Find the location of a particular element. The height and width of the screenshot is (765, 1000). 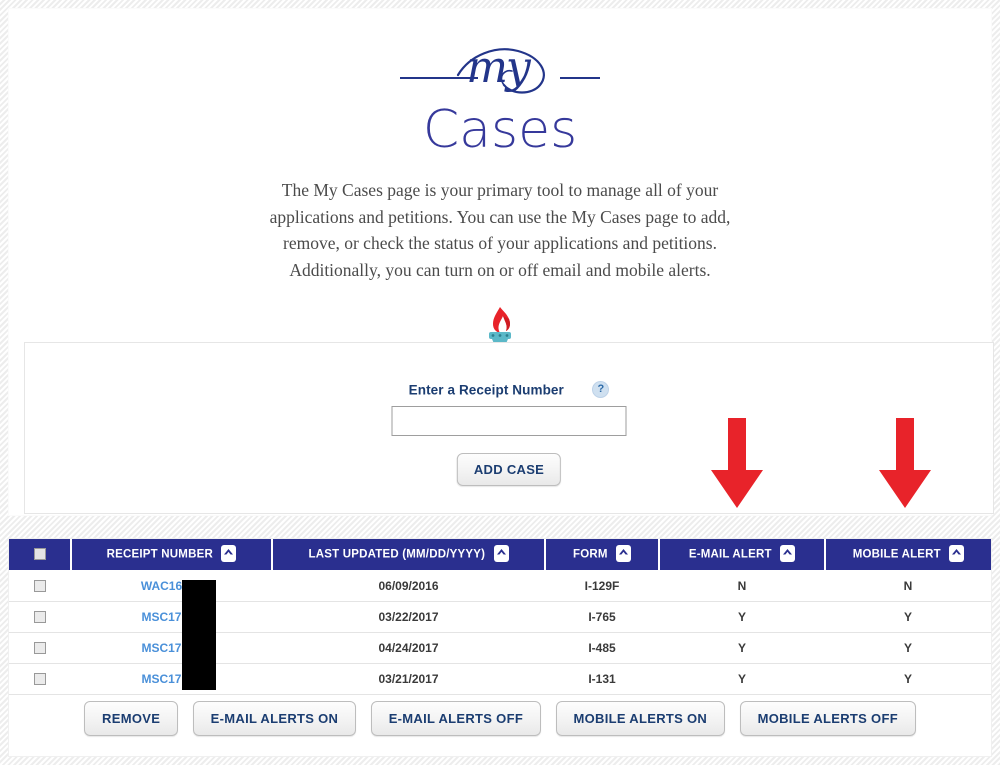

select-all-checkbox is located at coordinates (39, 554).